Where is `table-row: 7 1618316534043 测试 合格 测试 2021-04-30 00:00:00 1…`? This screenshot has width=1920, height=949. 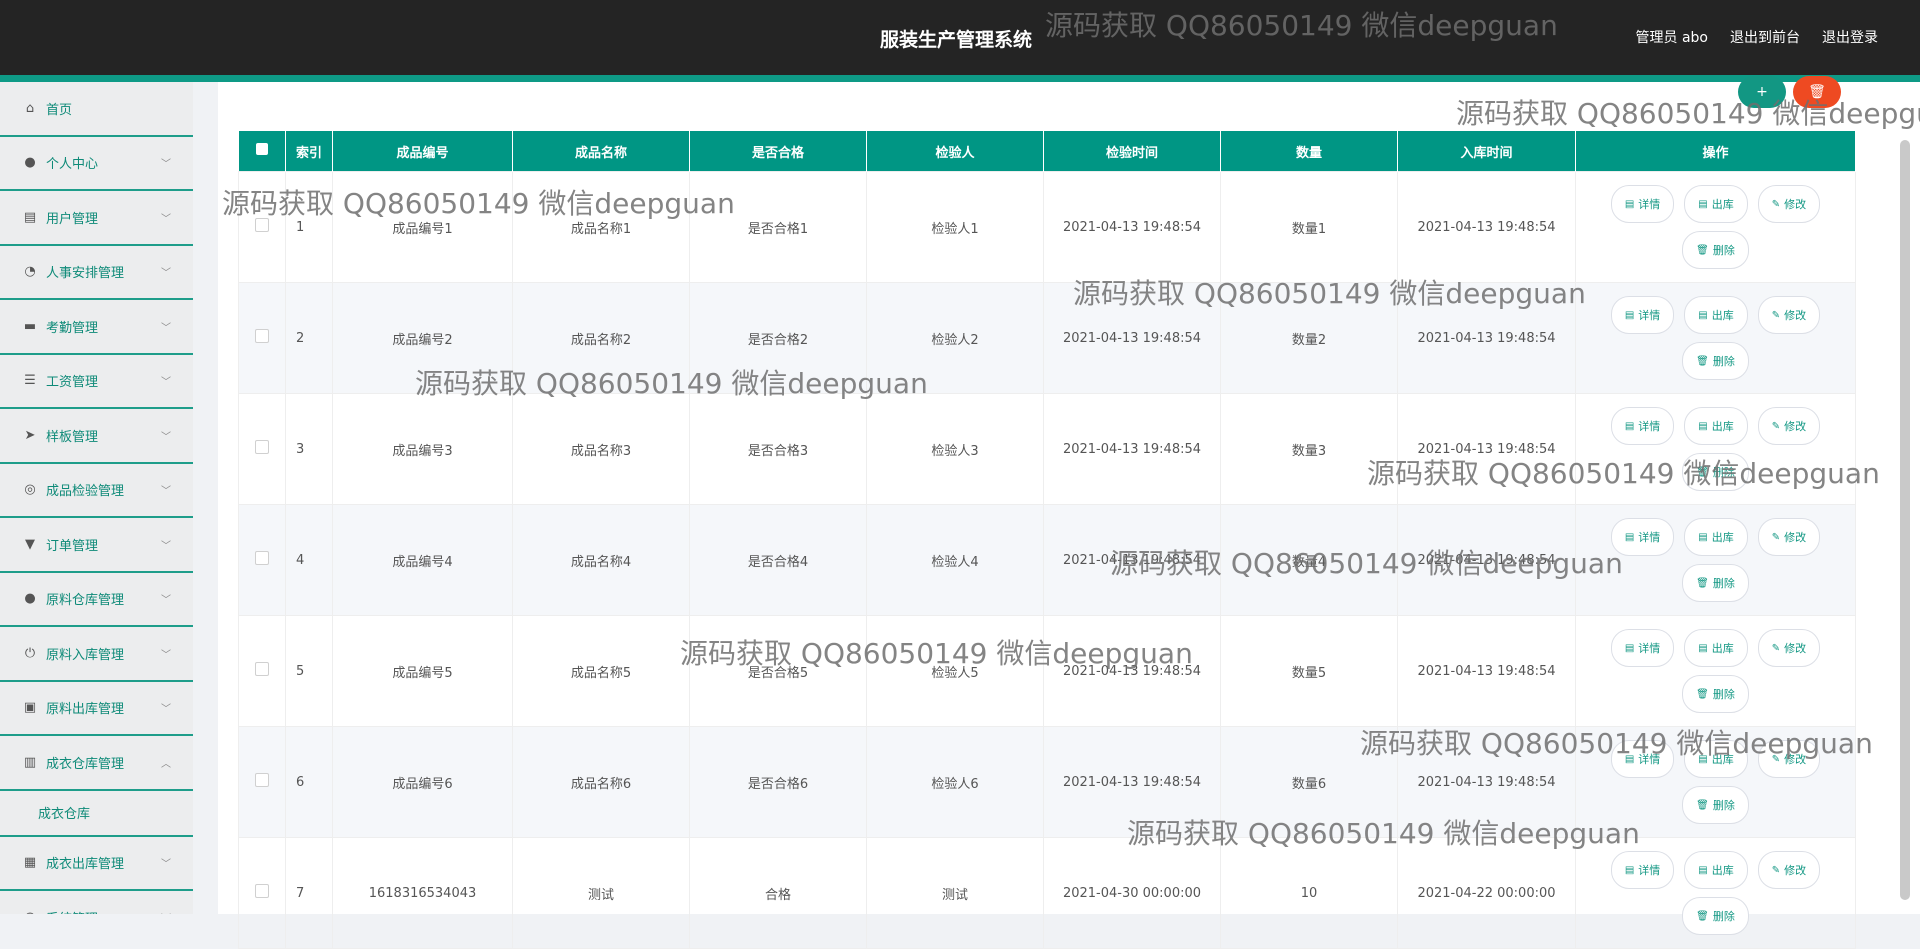
table-row: 7 1618316534043 测试 合格 测试 2021-04-30 00:00:00 1… is located at coordinates (1047, 893).